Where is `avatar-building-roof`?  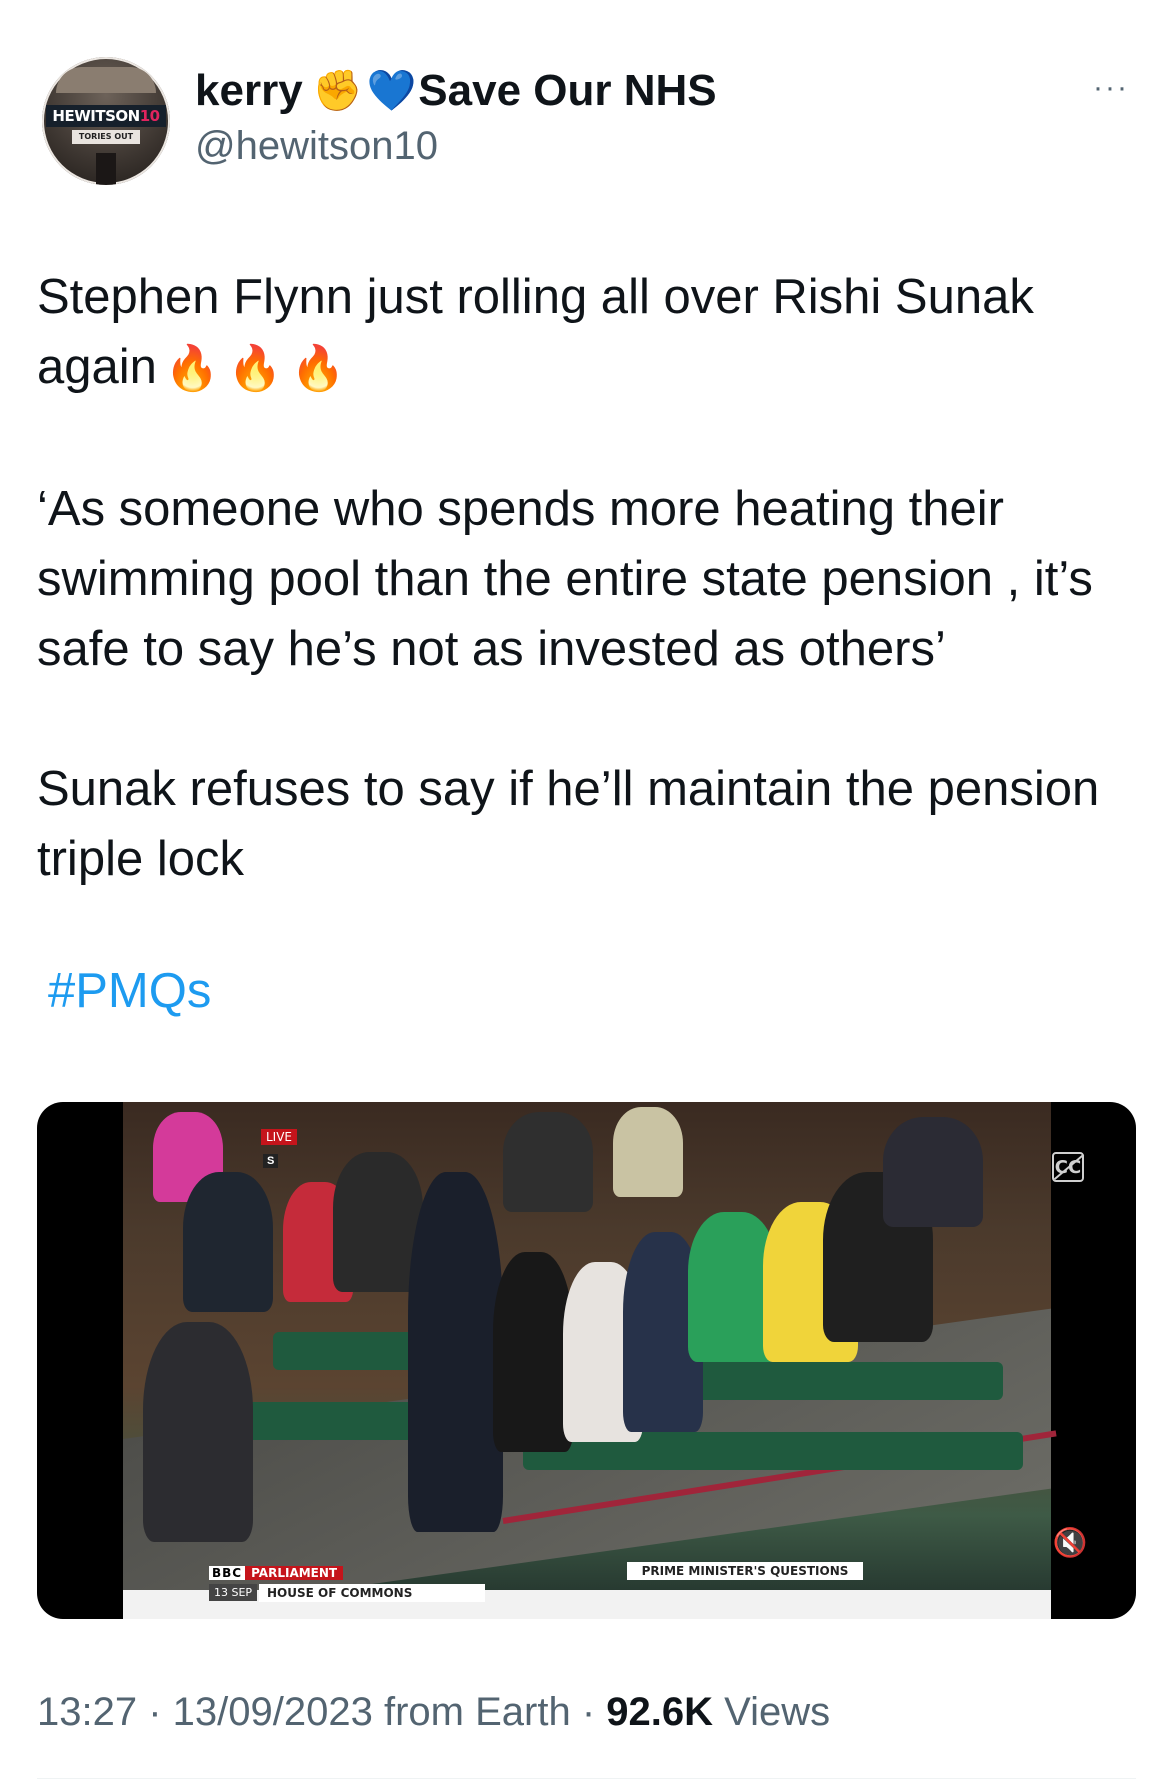
avatar-building-roof is located at coordinates (106, 80).